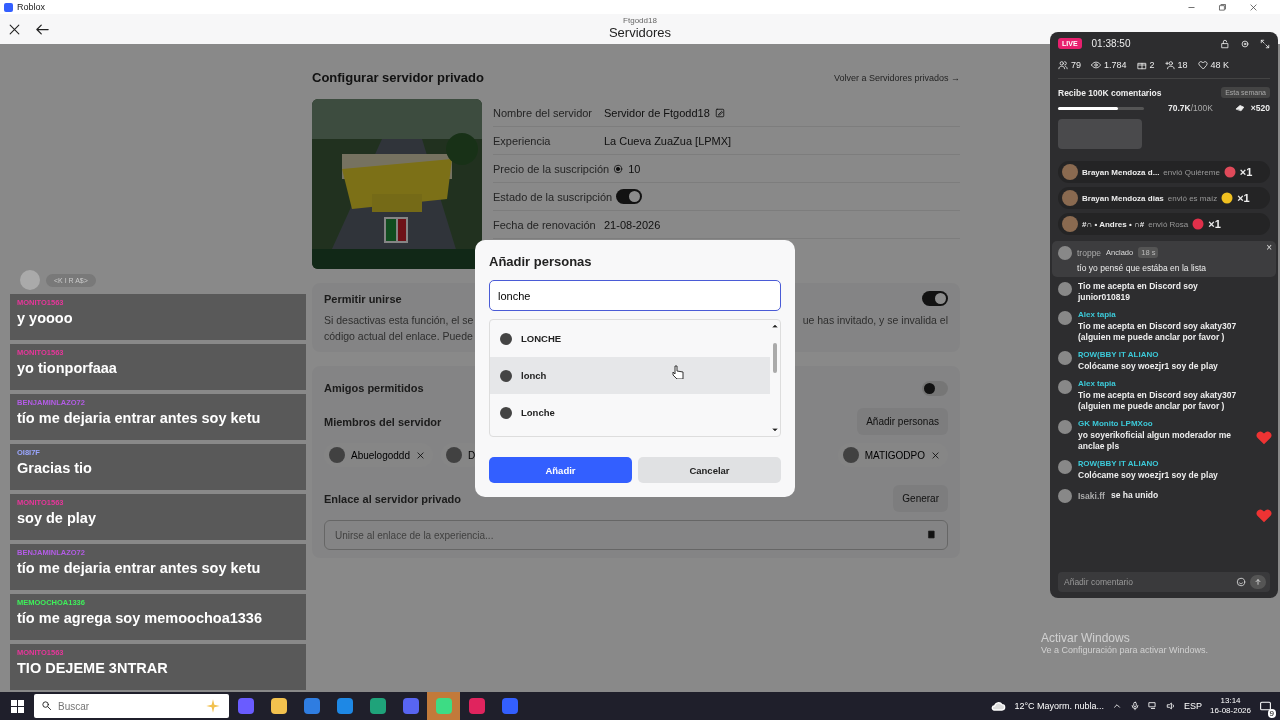 Image resolution: width=1280 pixels, height=720 pixels. I want to click on scrollbar-thumb, so click(775, 358).